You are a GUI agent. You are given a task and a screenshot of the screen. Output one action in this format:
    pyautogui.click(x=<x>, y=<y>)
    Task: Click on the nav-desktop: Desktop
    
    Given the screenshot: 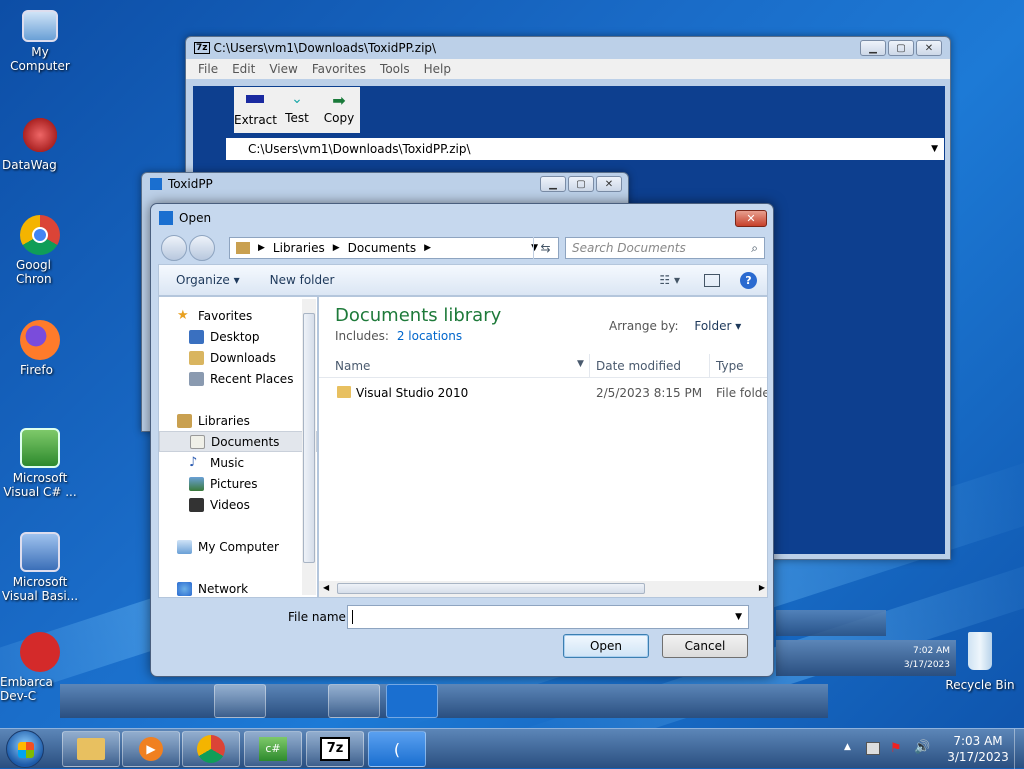 What is the action you would take?
    pyautogui.click(x=247, y=336)
    